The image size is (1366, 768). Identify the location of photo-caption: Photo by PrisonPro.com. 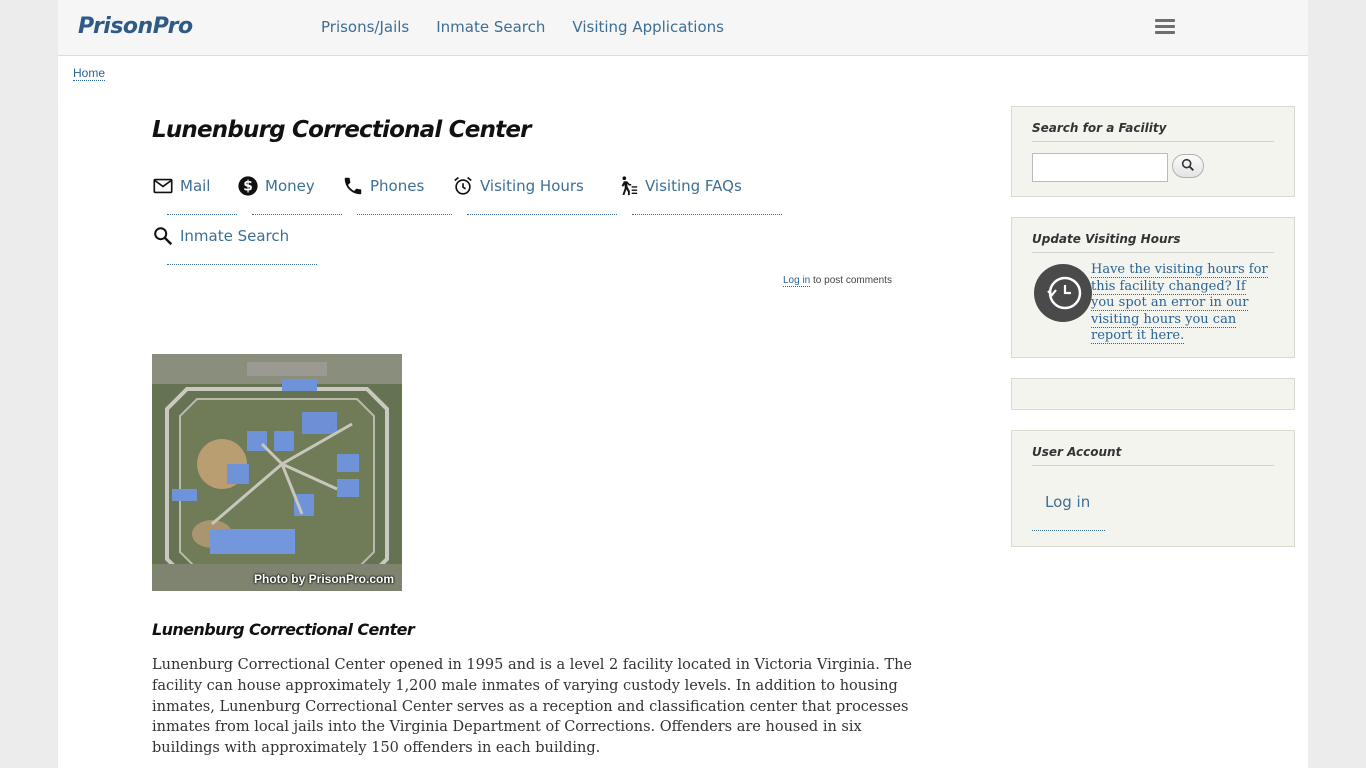
(323, 579).